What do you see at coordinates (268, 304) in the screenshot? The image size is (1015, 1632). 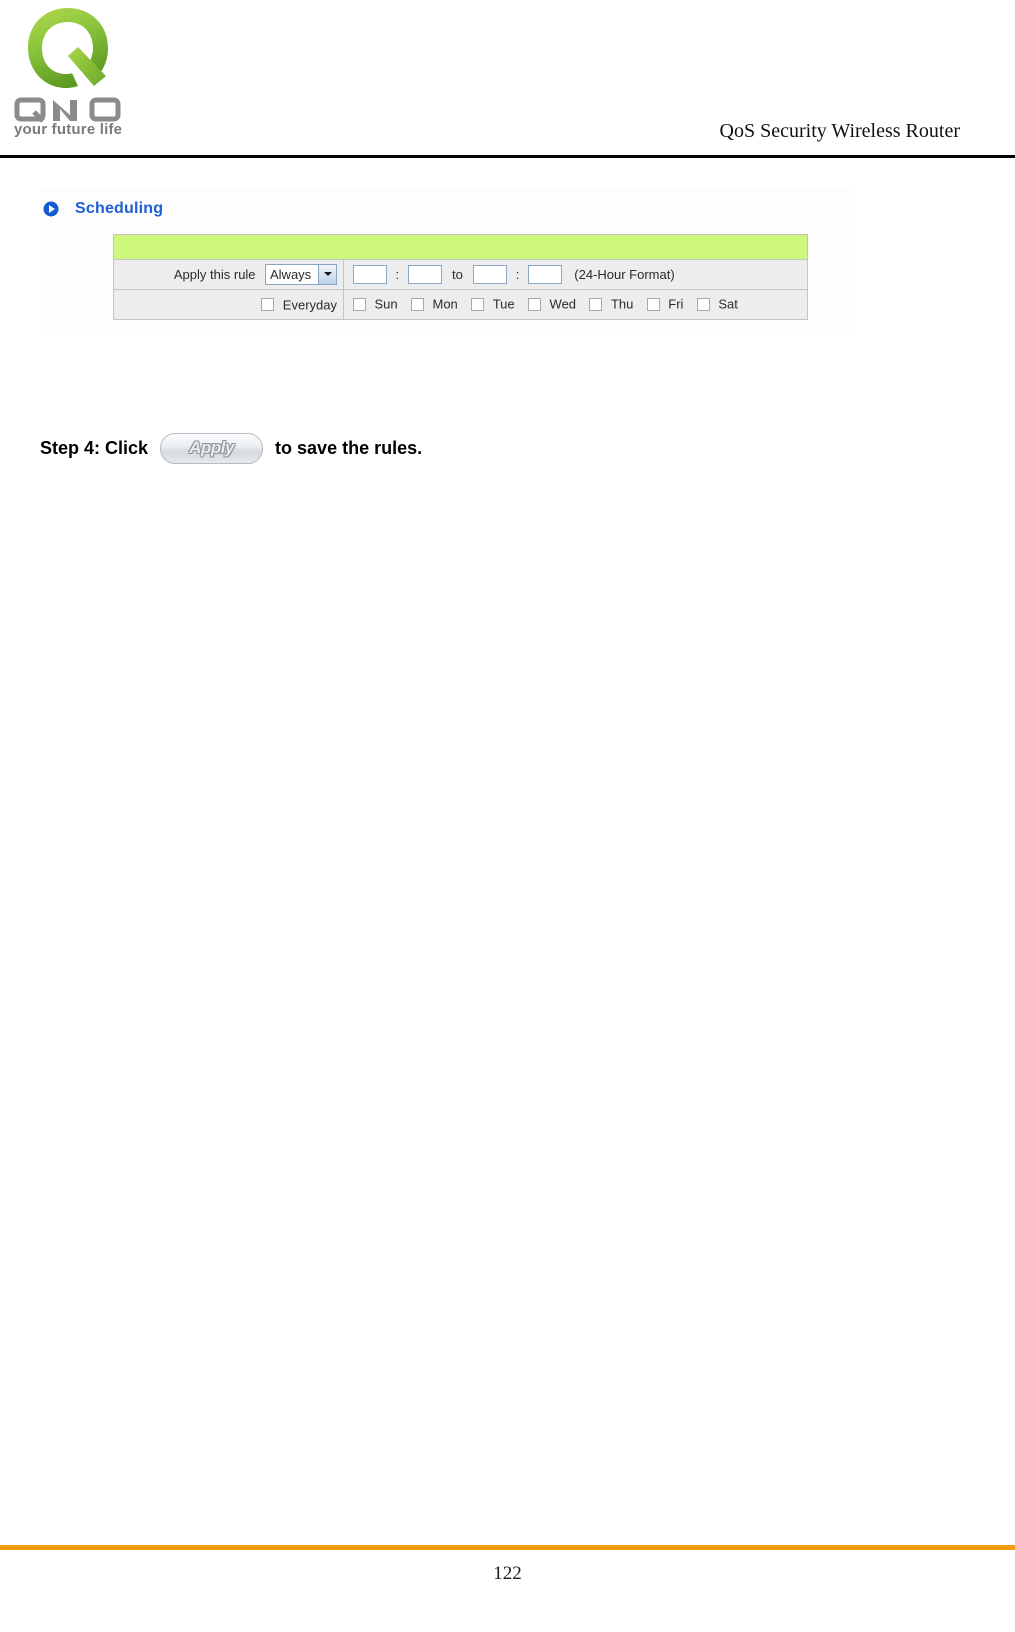 I see `everyday-checkbox` at bounding box center [268, 304].